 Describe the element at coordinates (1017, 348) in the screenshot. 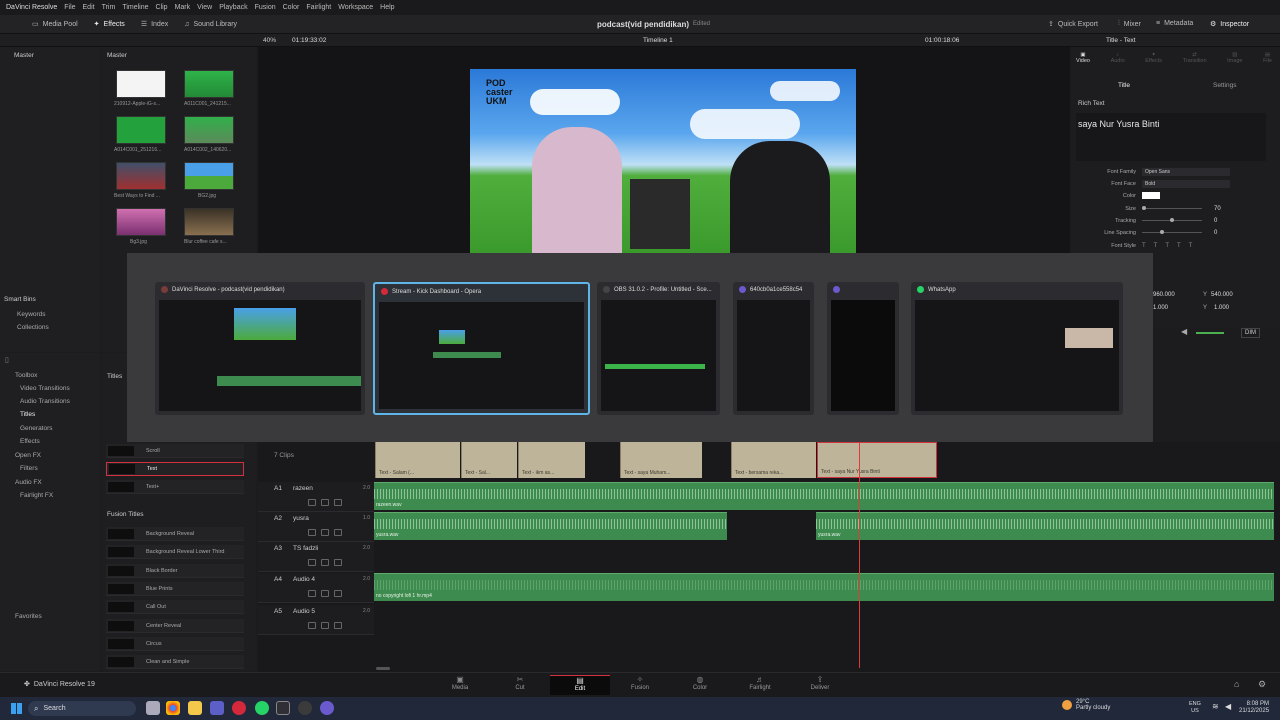

I see `window-card-whatsapp: WhatsApp` at that location.